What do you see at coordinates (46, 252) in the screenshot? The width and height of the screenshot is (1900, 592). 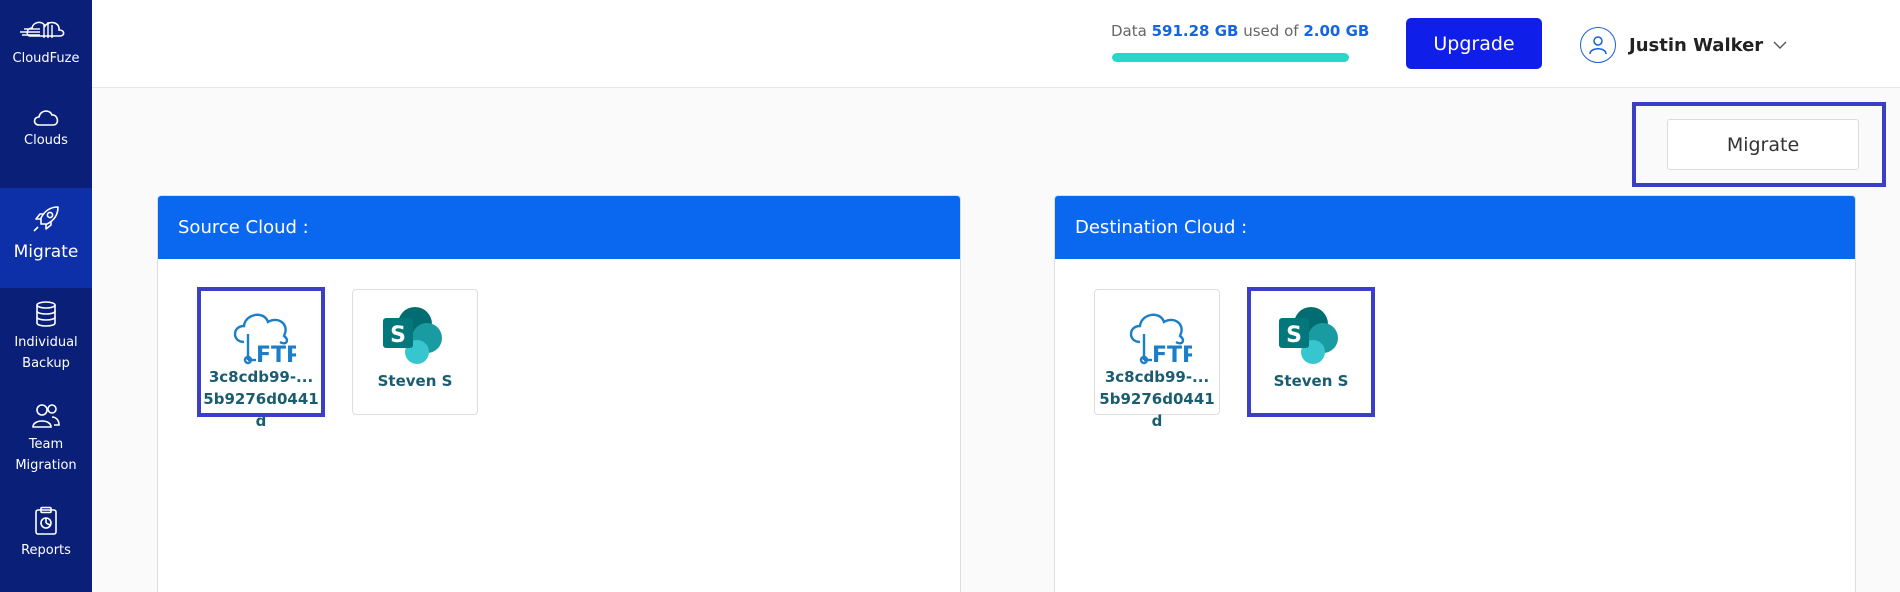 I see `sidebar-item-label: Migrate` at bounding box center [46, 252].